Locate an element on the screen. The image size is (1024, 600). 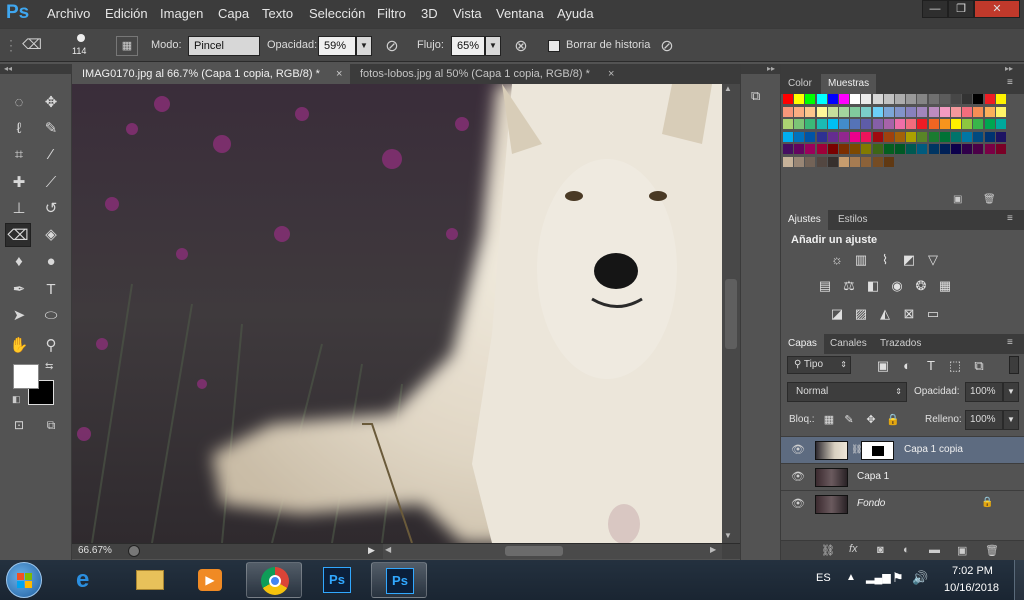
canvas-vertical-scrollbar: ▲ ▼ is located at coordinates (731, 313).